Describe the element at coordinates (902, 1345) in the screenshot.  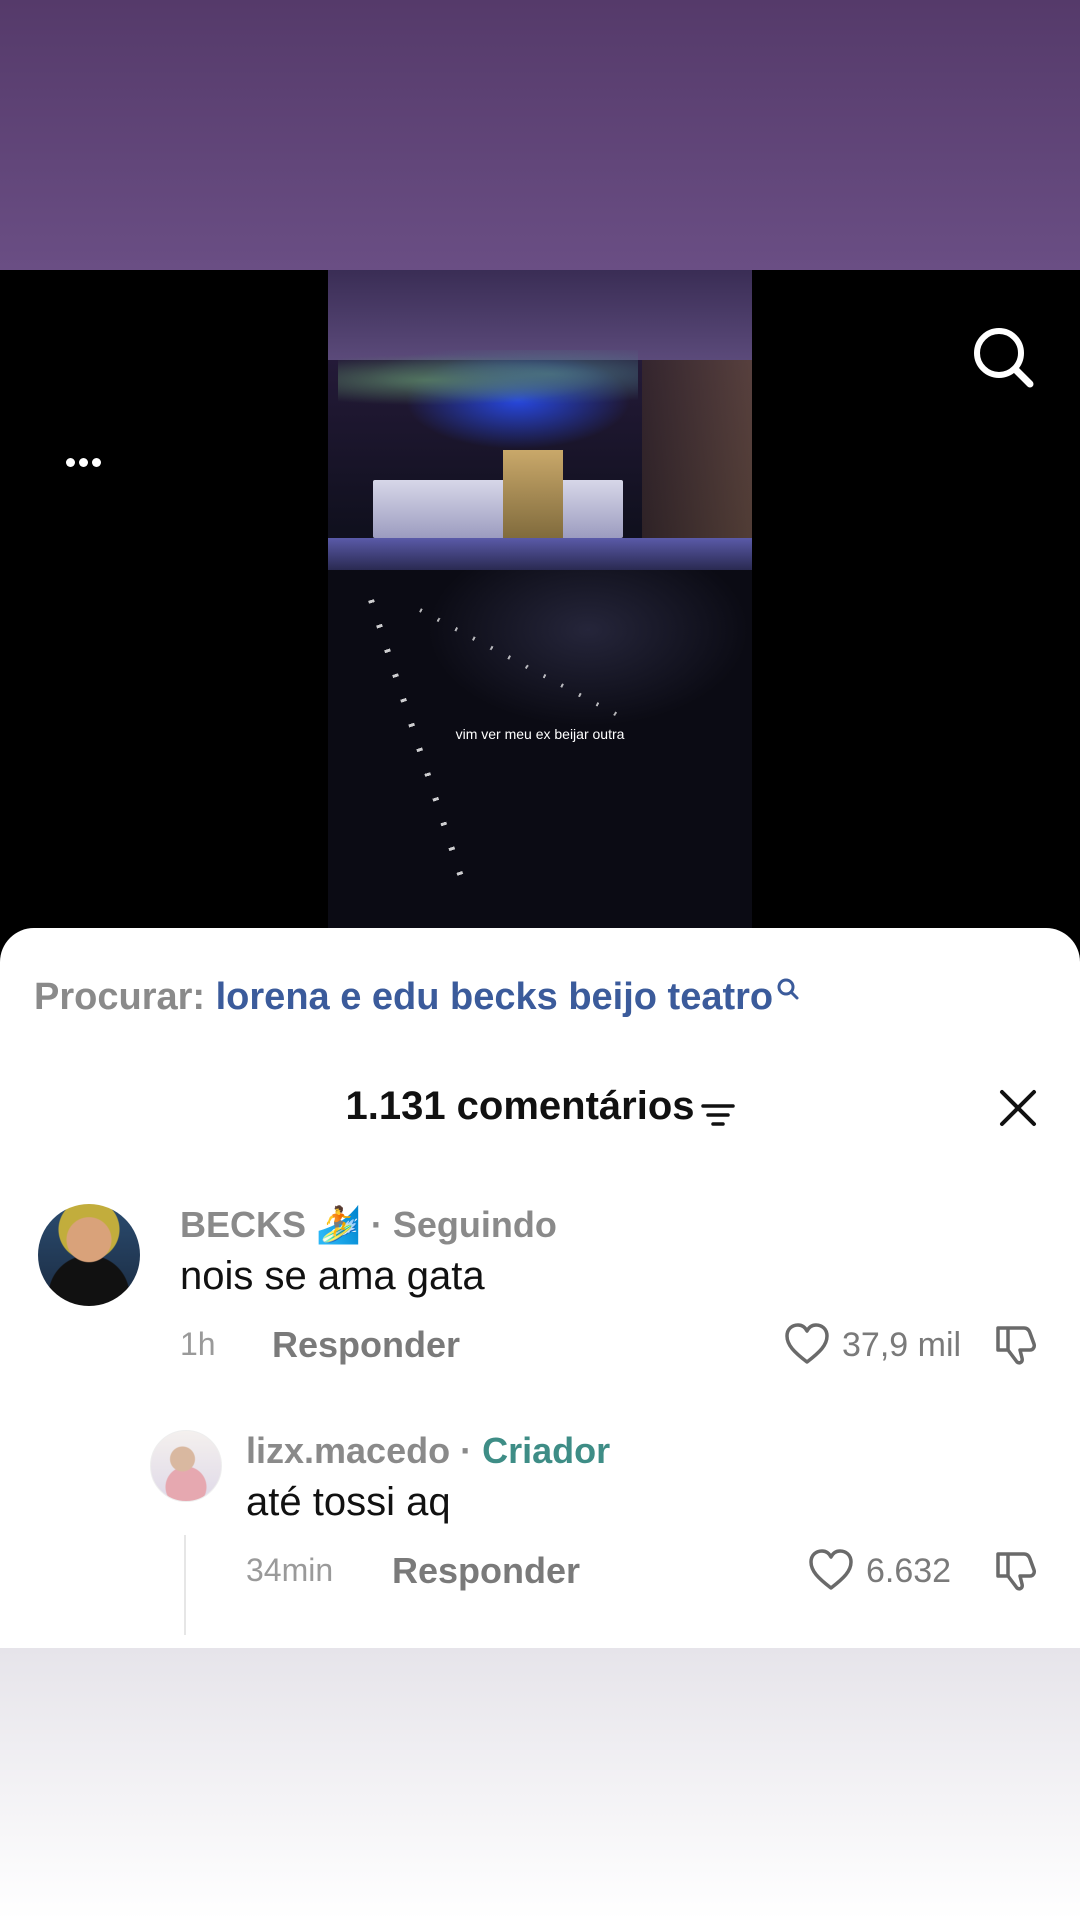
I see `like-count: 37,9 mil` at that location.